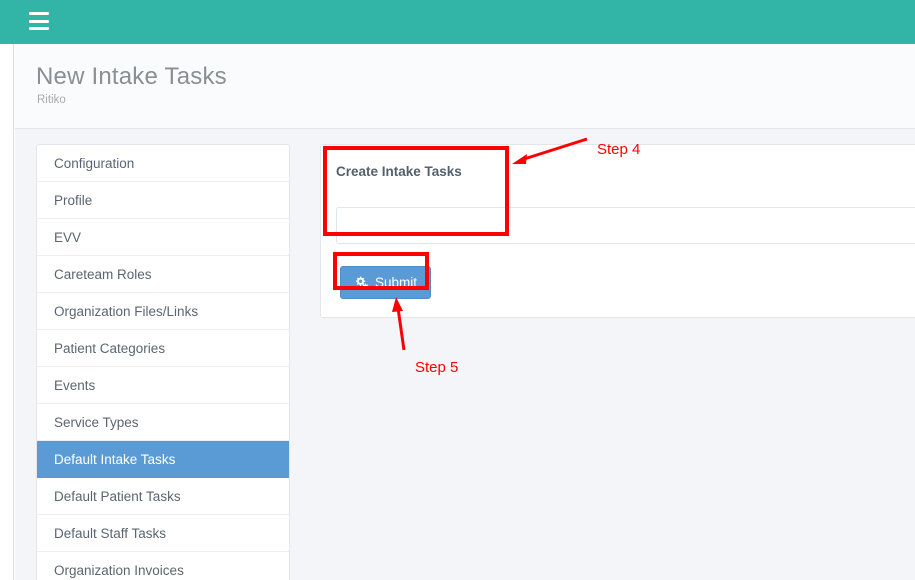 This screenshot has height=580, width=915. I want to click on hamburger-menu-icon, so click(39, 21).